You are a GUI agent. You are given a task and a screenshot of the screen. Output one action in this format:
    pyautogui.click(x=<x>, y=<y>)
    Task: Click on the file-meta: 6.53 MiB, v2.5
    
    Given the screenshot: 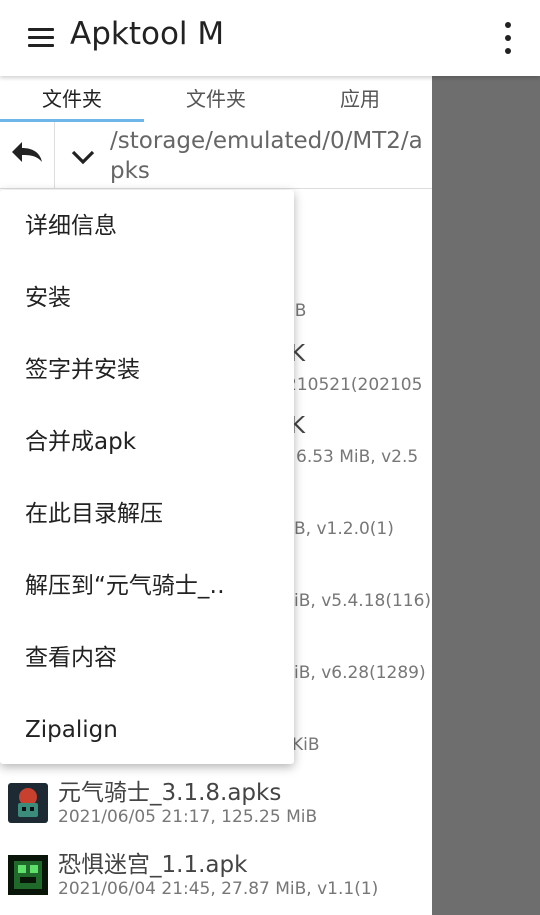 What is the action you would take?
    pyautogui.click(x=357, y=457)
    